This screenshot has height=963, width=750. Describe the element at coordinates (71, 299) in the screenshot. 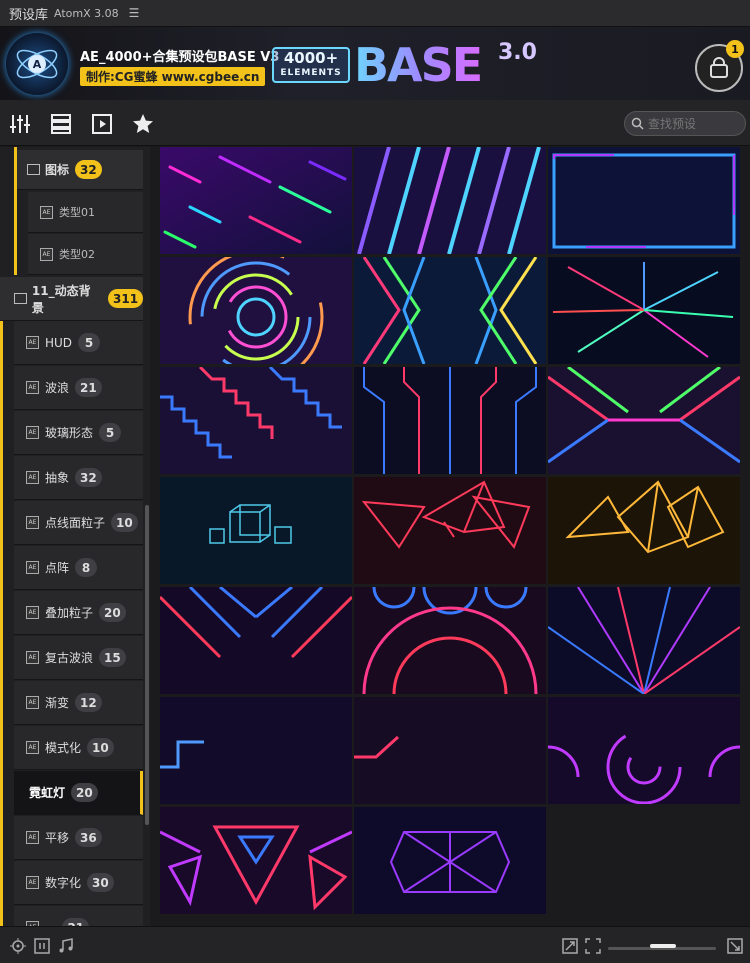

I see `sidebar-item-motion-backgrounds: 11_动态背景 311` at that location.